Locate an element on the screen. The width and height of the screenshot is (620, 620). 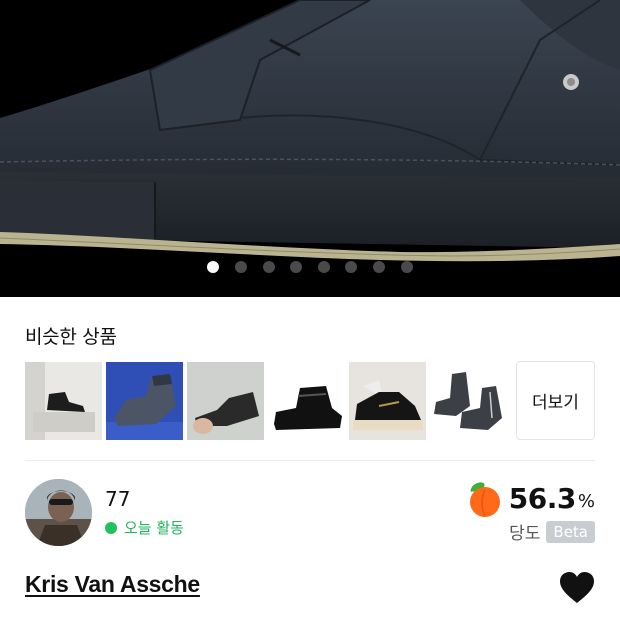
product-title: Kris Van Assche is located at coordinates (112, 584).